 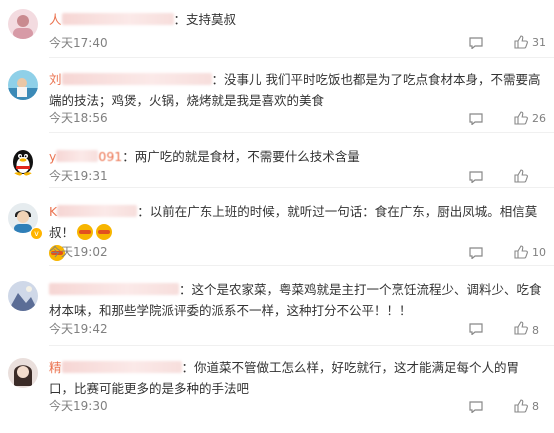 I want to click on username-link: y 091, so click(x=85, y=156).